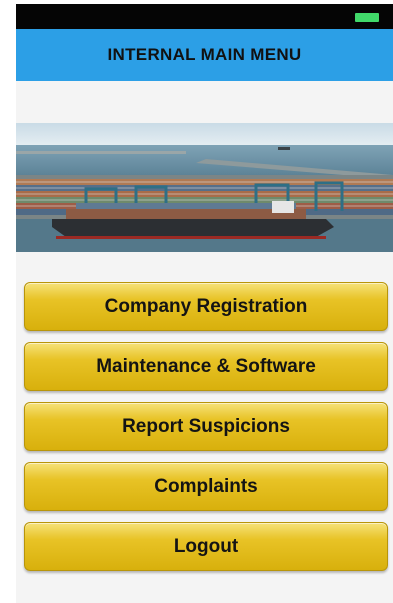 Image resolution: width=393 pixels, height=603 pixels. Describe the element at coordinates (206, 366) in the screenshot. I see `maintenance-software-button: Maintenance & Software` at that location.